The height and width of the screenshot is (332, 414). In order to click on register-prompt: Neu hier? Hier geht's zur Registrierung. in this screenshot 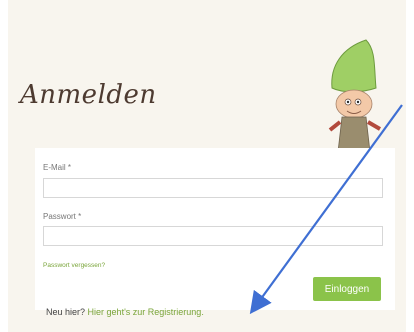, I will do `click(125, 312)`.